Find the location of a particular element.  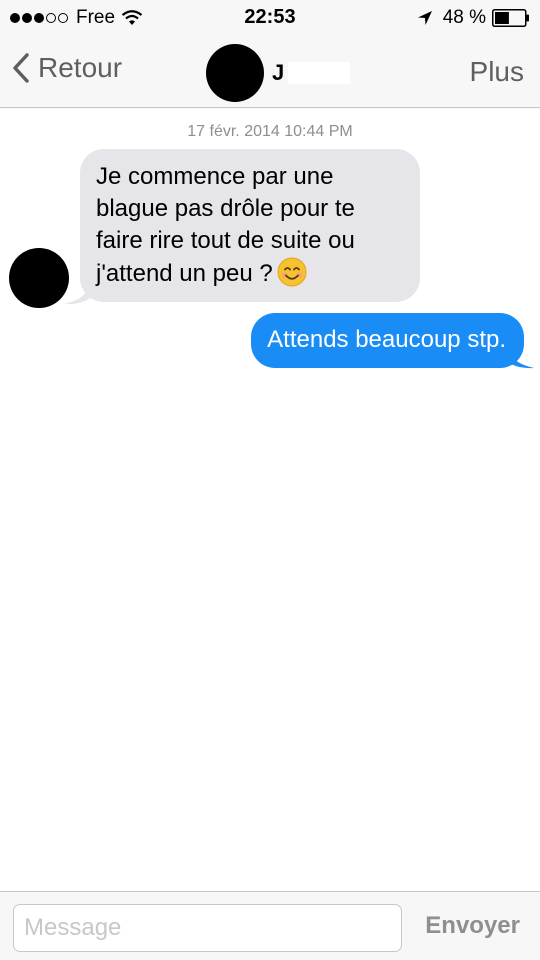

back-button: Retour is located at coordinates (67, 68).